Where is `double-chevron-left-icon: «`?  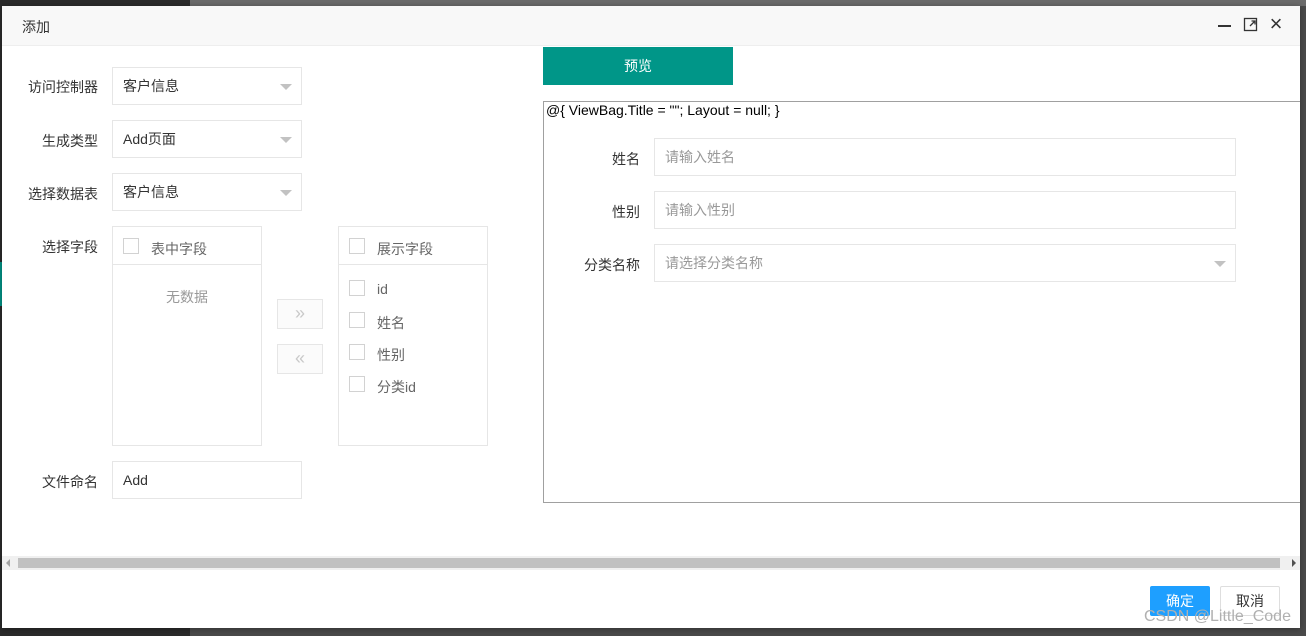 double-chevron-left-icon: « is located at coordinates (299, 358).